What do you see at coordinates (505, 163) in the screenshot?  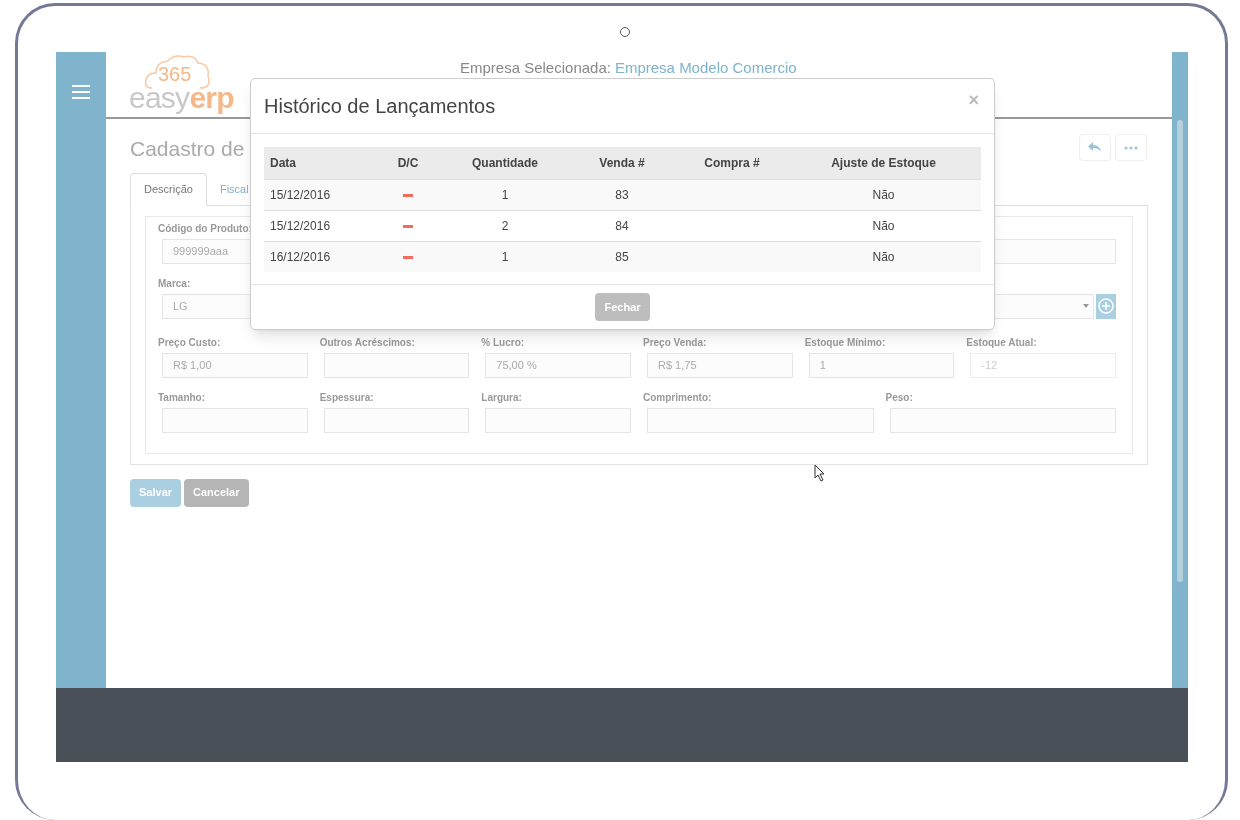 I see `column-header: Quantidade` at bounding box center [505, 163].